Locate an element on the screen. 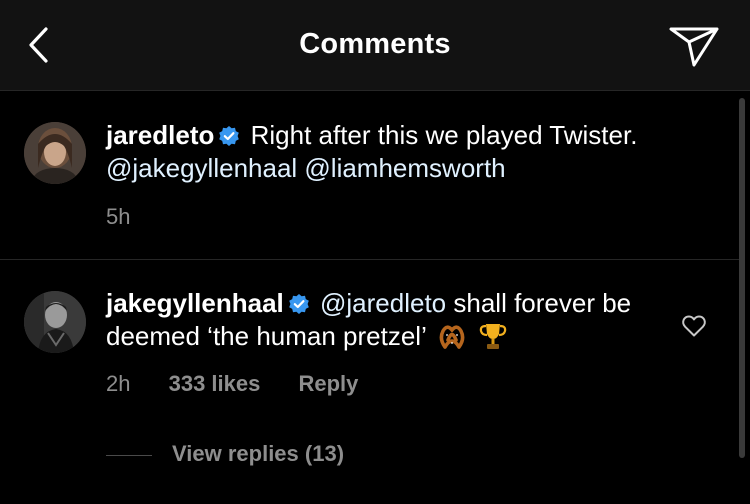 Image resolution: width=750 pixels, height=504 pixels. scrollbar is located at coordinates (742, 278).